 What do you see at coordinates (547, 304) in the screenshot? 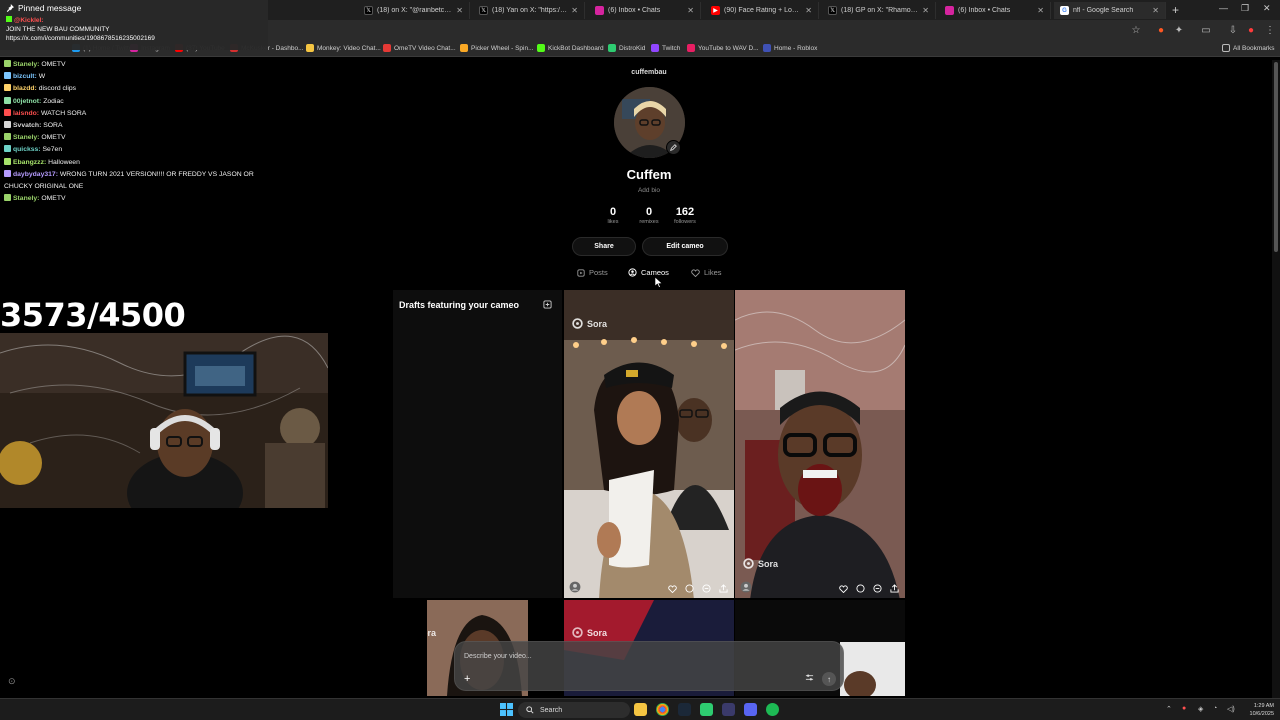
I see `open-drafts-icon` at bounding box center [547, 304].